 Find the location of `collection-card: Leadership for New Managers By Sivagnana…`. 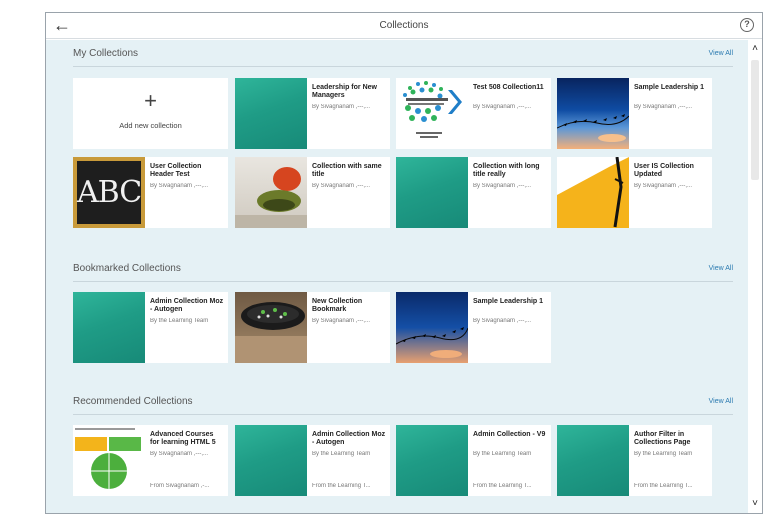

collection-card: Leadership for New Managers By Sivagnana… is located at coordinates (312, 113).